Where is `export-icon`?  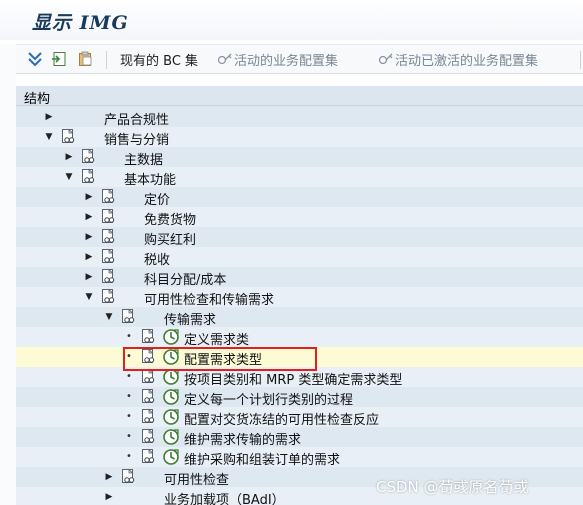
export-icon is located at coordinates (59, 59).